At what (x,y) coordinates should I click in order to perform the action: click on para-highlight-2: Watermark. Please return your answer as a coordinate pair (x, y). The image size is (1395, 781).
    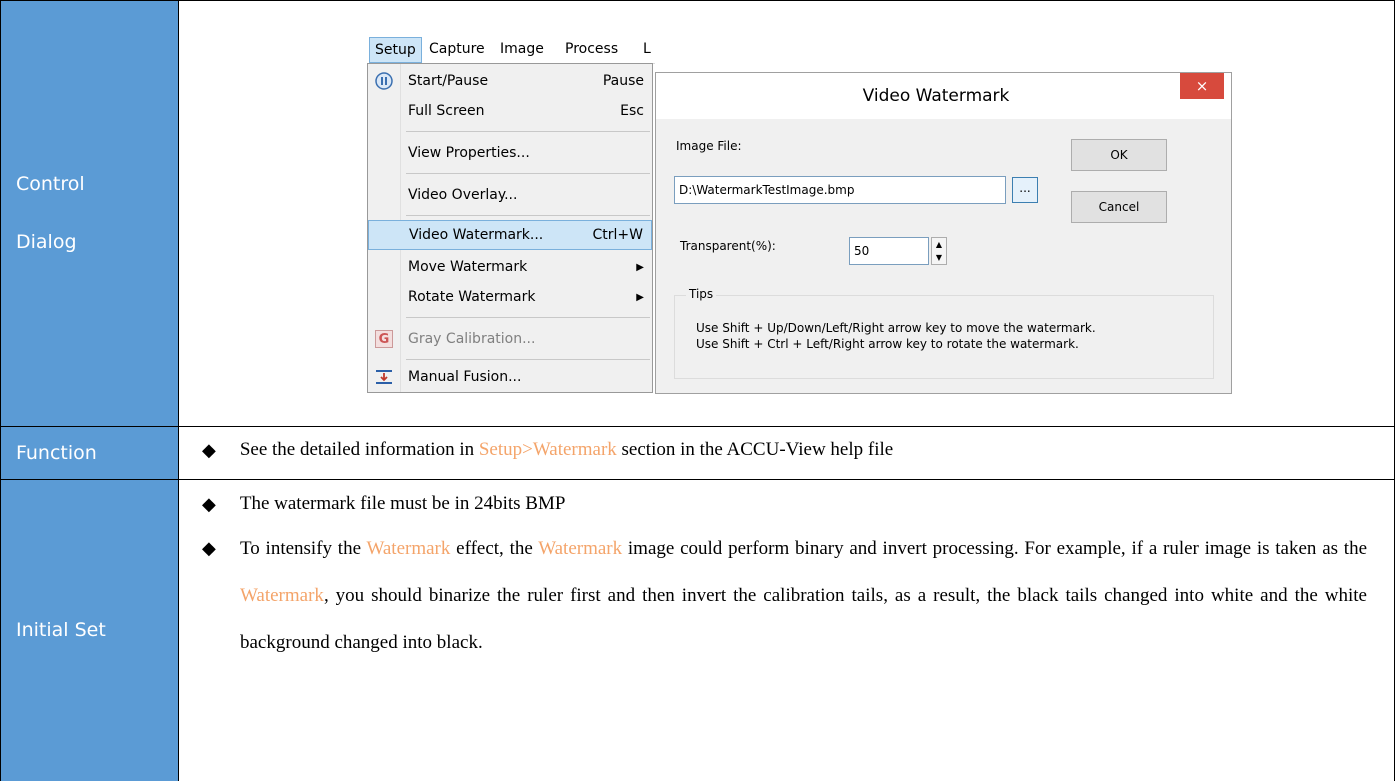
    Looking at the image, I should click on (580, 548).